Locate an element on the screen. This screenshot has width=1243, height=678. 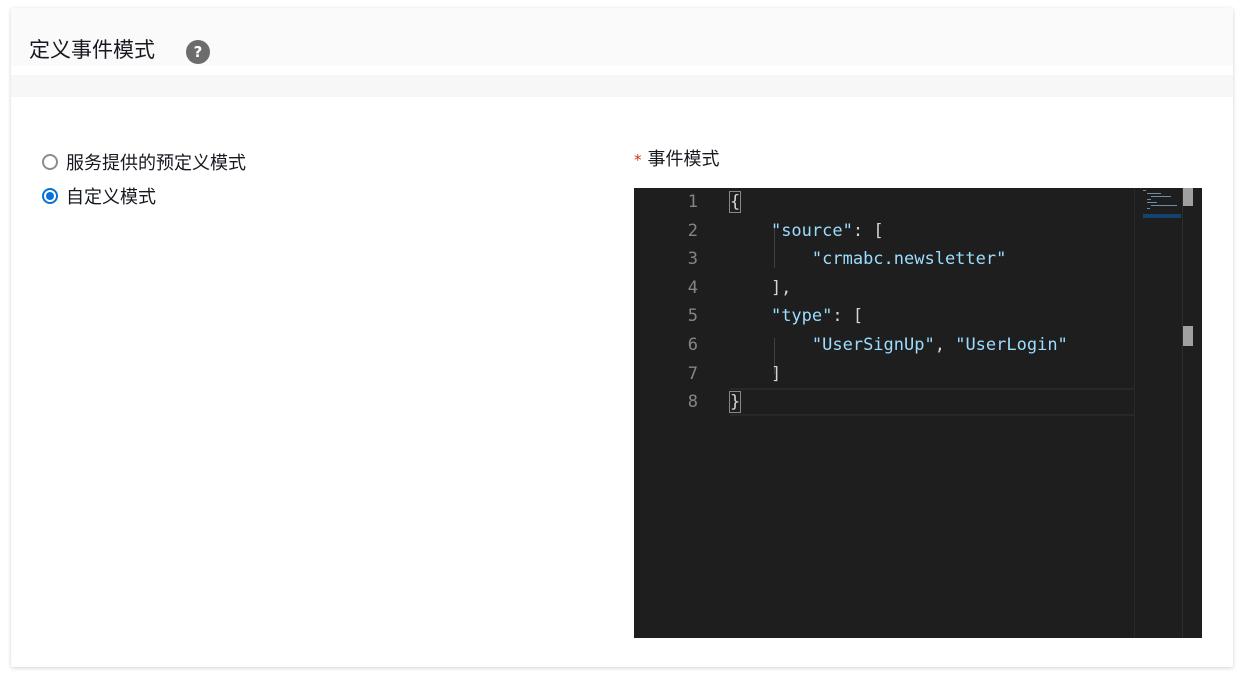
code-line: "source": [ is located at coordinates (827, 230).